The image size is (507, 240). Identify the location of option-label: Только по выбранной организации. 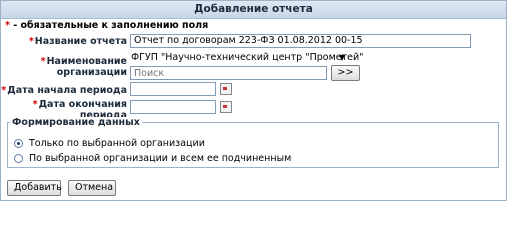
(117, 143).